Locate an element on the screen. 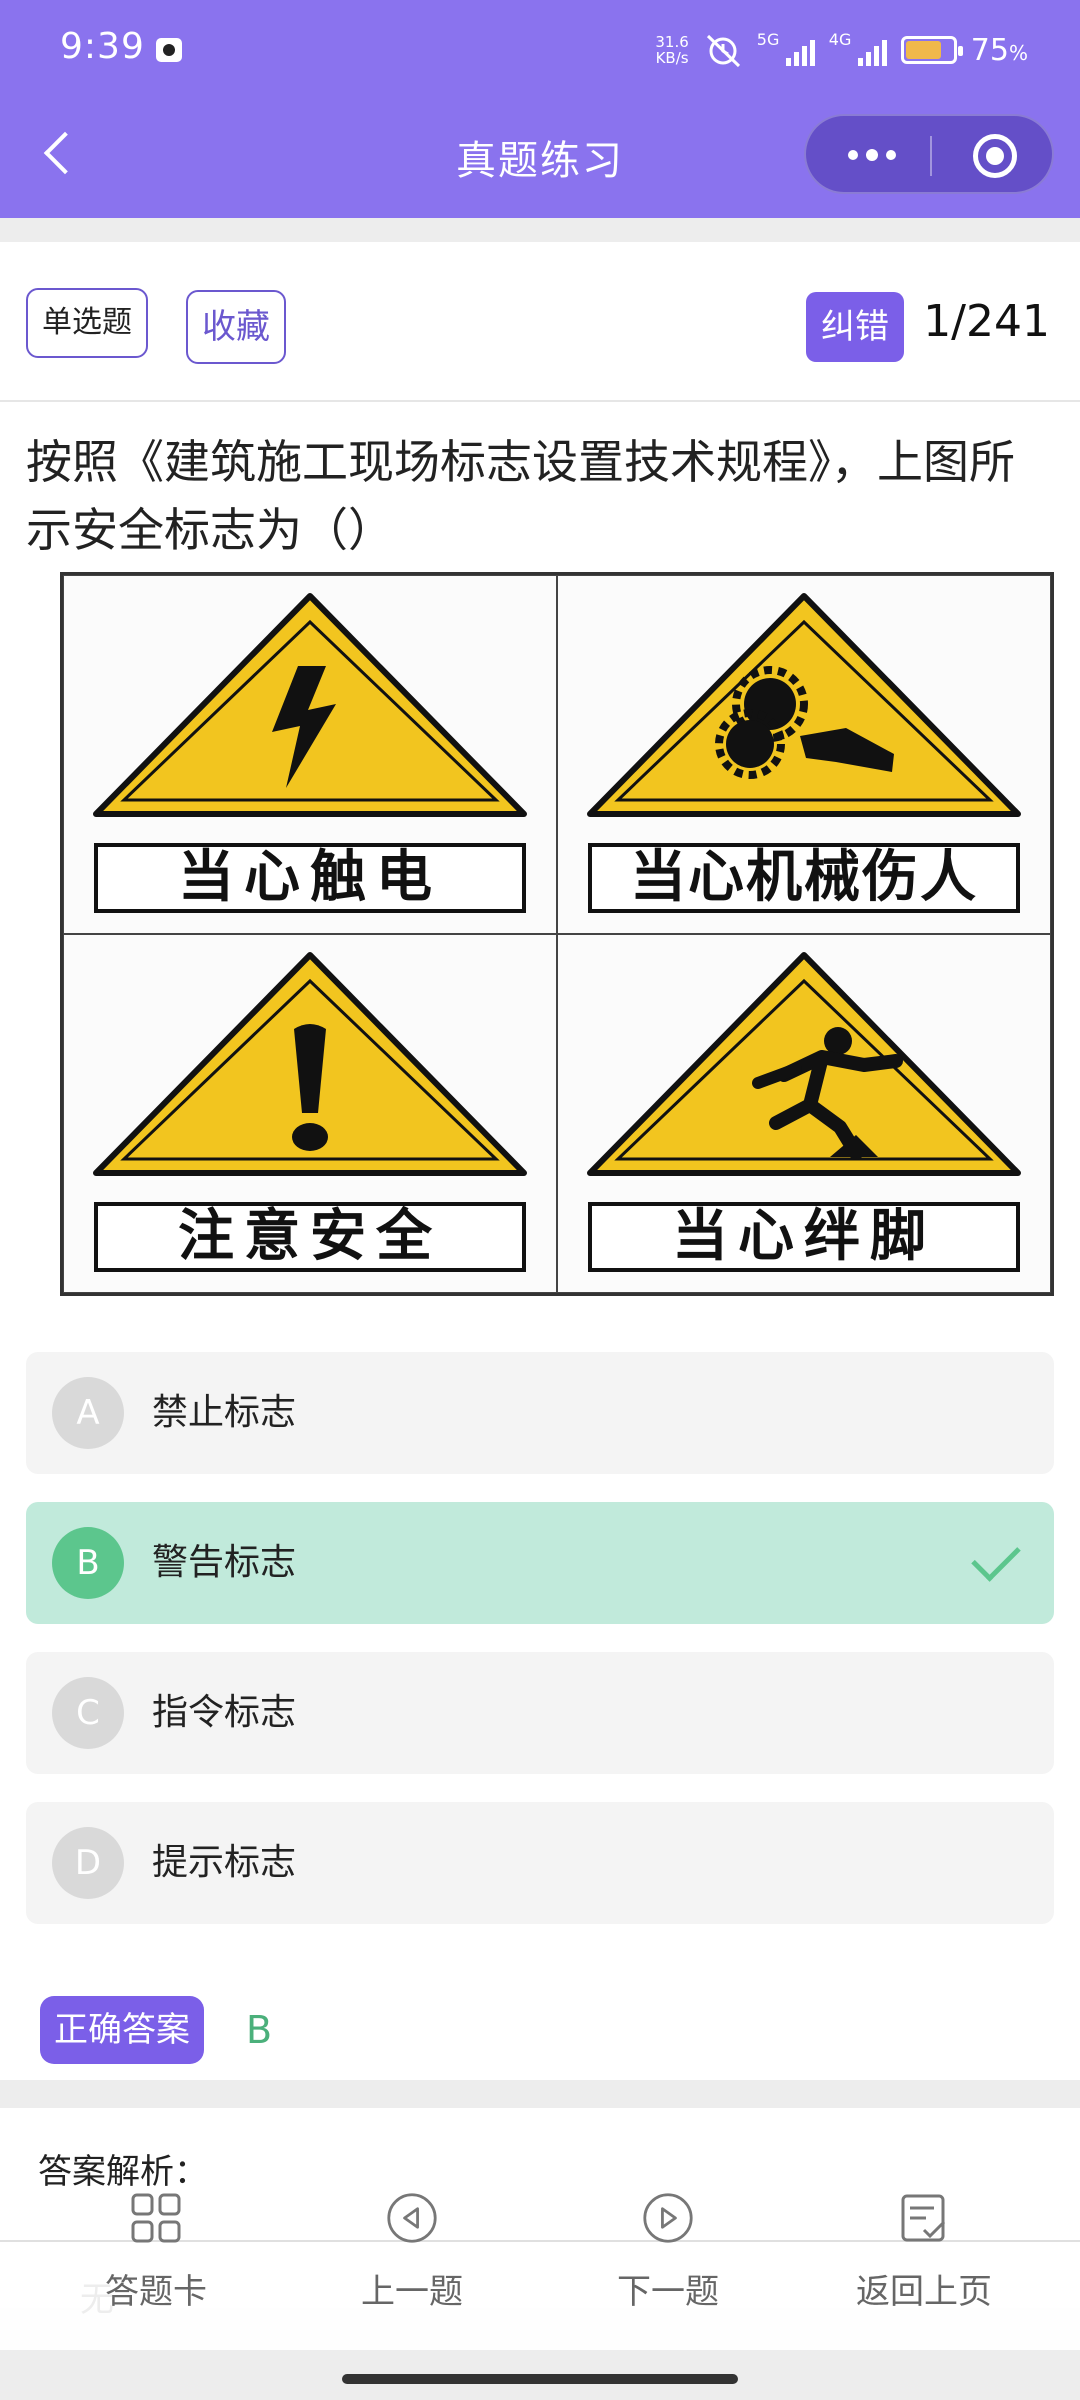 The image size is (1080, 2400). signal-4g-icon: 4G is located at coordinates (858, 50).